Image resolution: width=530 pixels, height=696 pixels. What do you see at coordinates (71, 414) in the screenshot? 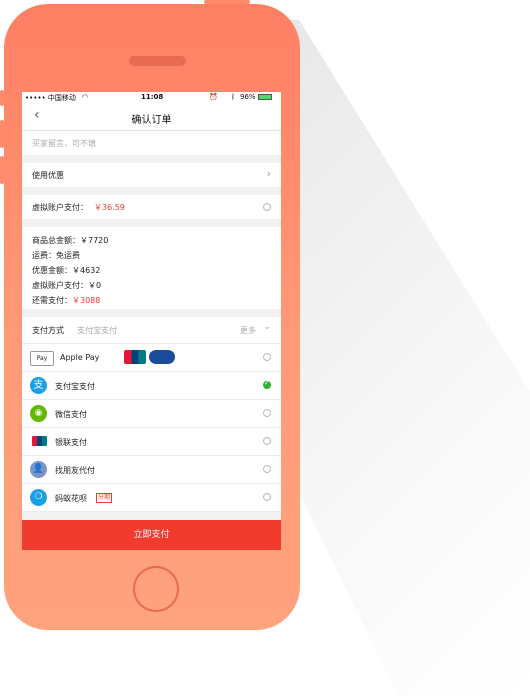
I see `payment-label: 微信支付` at bounding box center [71, 414].